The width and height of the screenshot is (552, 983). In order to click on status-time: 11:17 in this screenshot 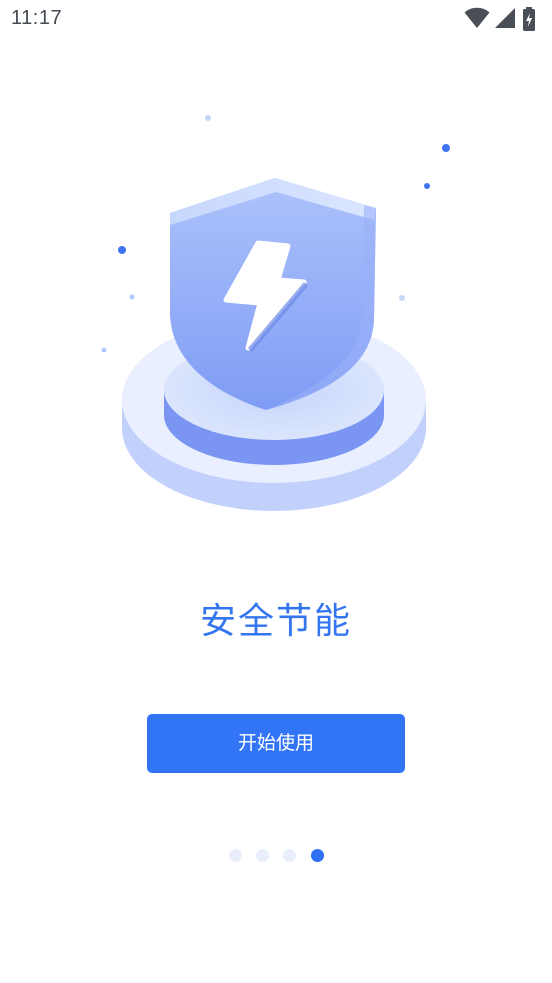, I will do `click(37, 18)`.